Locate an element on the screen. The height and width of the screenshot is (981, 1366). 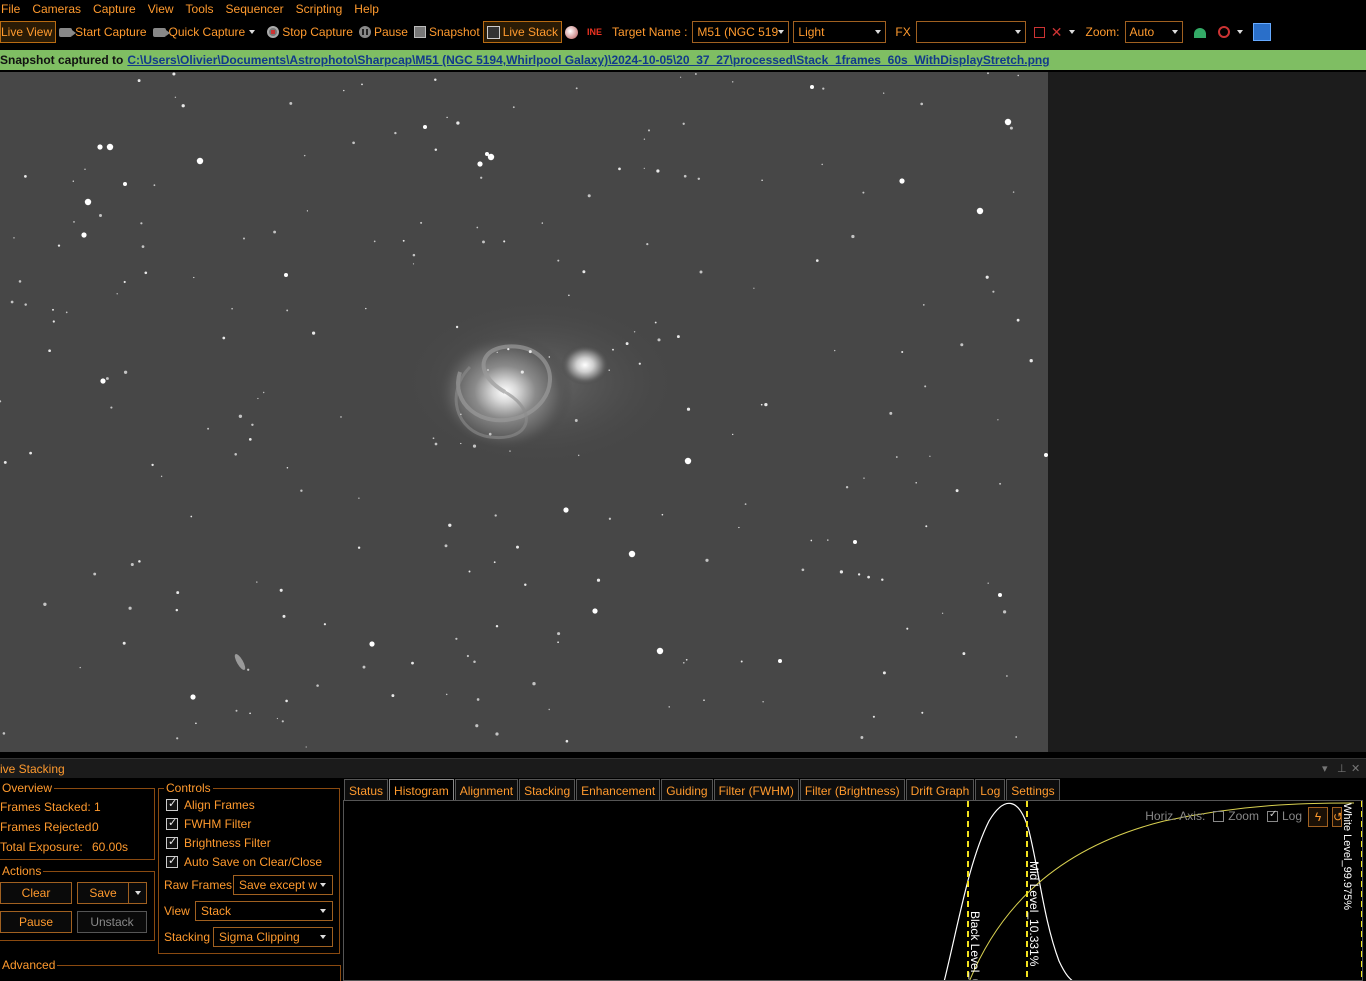
stop-icon is located at coordinates (273, 32).